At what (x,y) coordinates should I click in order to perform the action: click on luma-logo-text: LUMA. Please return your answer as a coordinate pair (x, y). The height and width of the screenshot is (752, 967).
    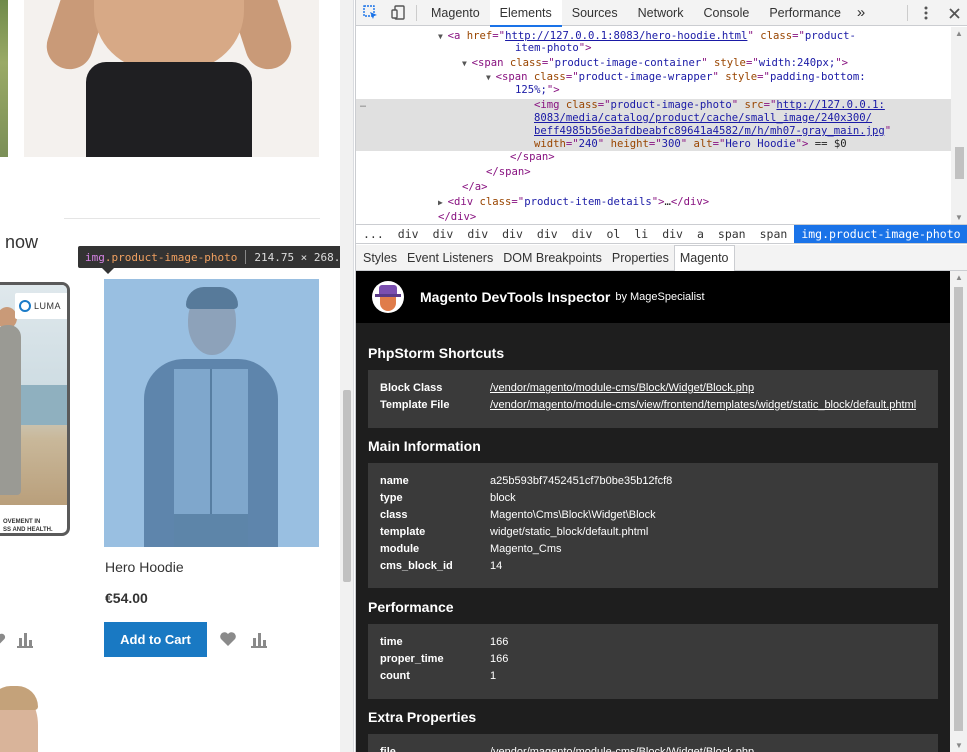
    Looking at the image, I should click on (48, 306).